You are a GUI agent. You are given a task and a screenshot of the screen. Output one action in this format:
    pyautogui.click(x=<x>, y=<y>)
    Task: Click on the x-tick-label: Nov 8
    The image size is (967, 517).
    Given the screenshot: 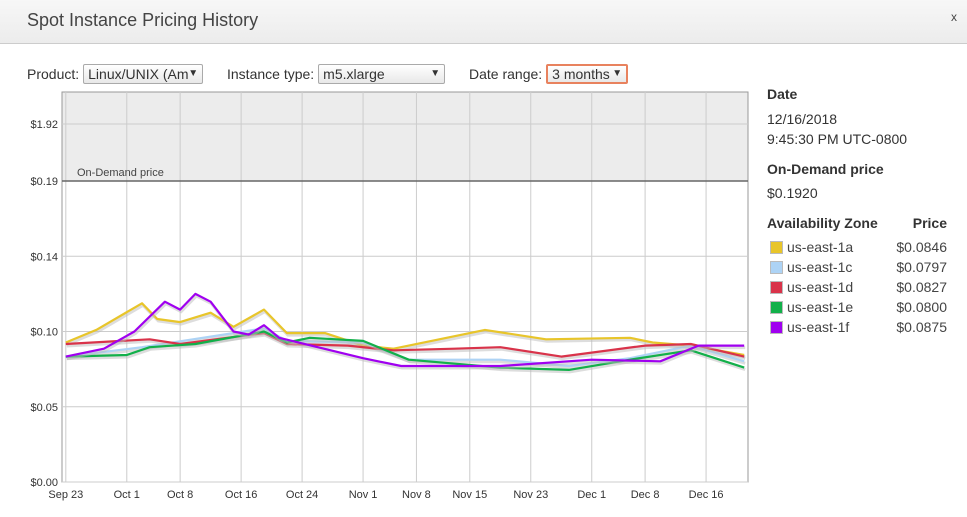 What is the action you would take?
    pyautogui.click(x=416, y=495)
    